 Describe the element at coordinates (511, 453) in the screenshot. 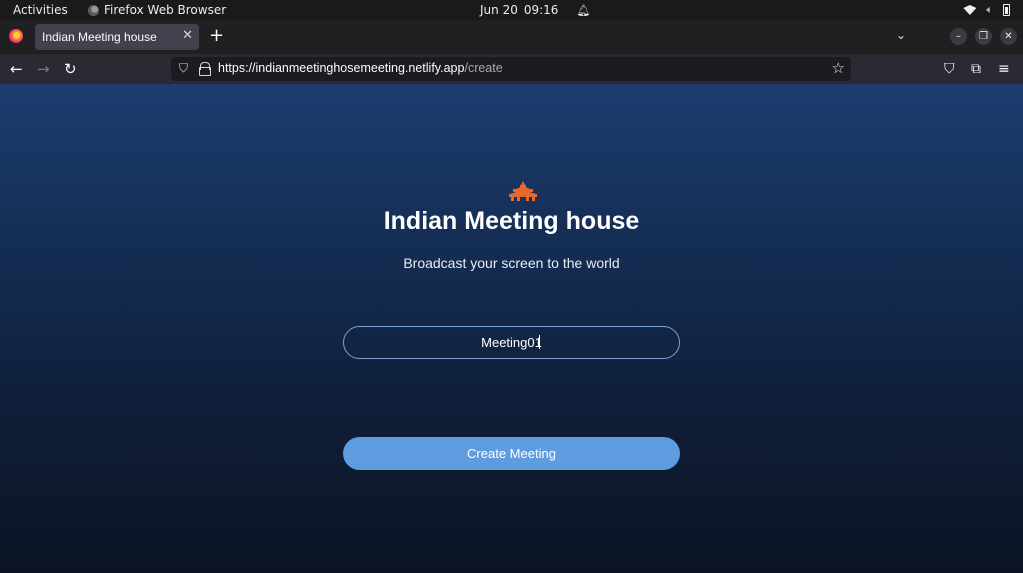

I see `create-meeting-button: Create Meeting` at that location.